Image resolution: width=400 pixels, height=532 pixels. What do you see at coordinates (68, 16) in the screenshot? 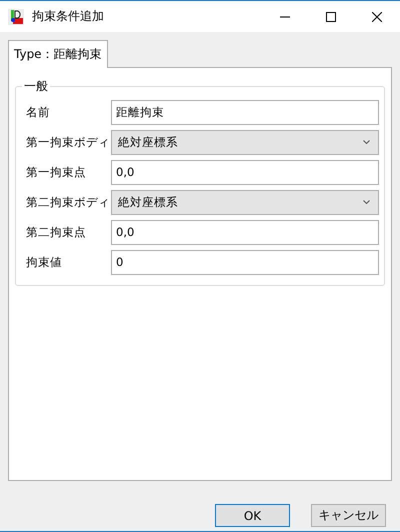
I see `window-title: 拘束条件追加` at bounding box center [68, 16].